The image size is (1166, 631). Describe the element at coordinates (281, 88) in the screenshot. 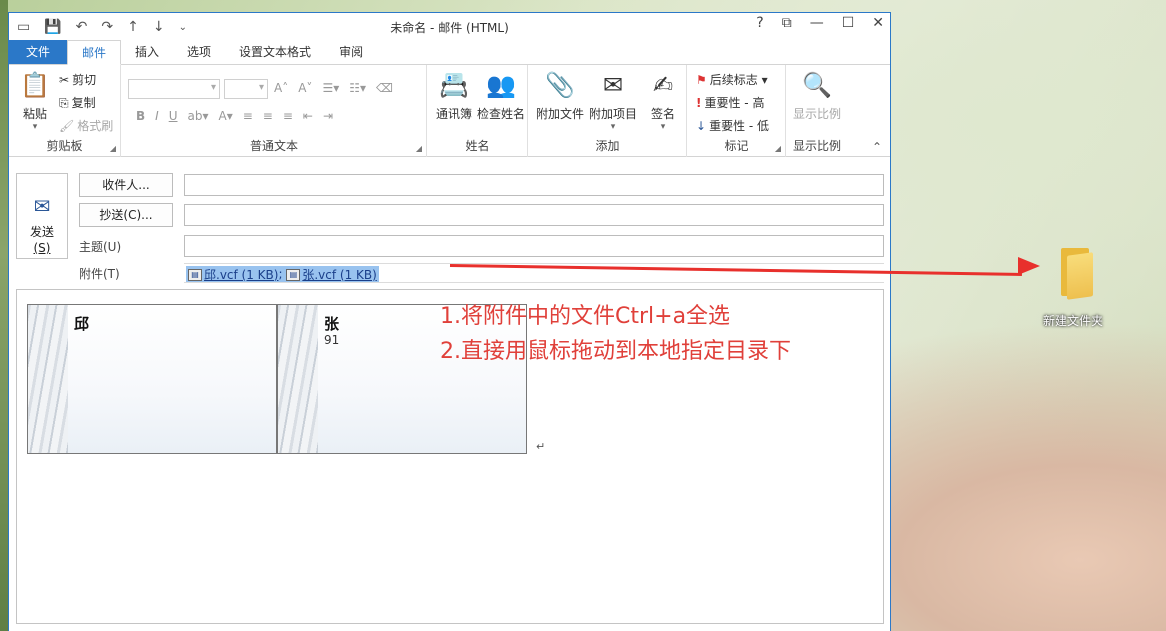

I see `grow-font-icon: A˄` at that location.